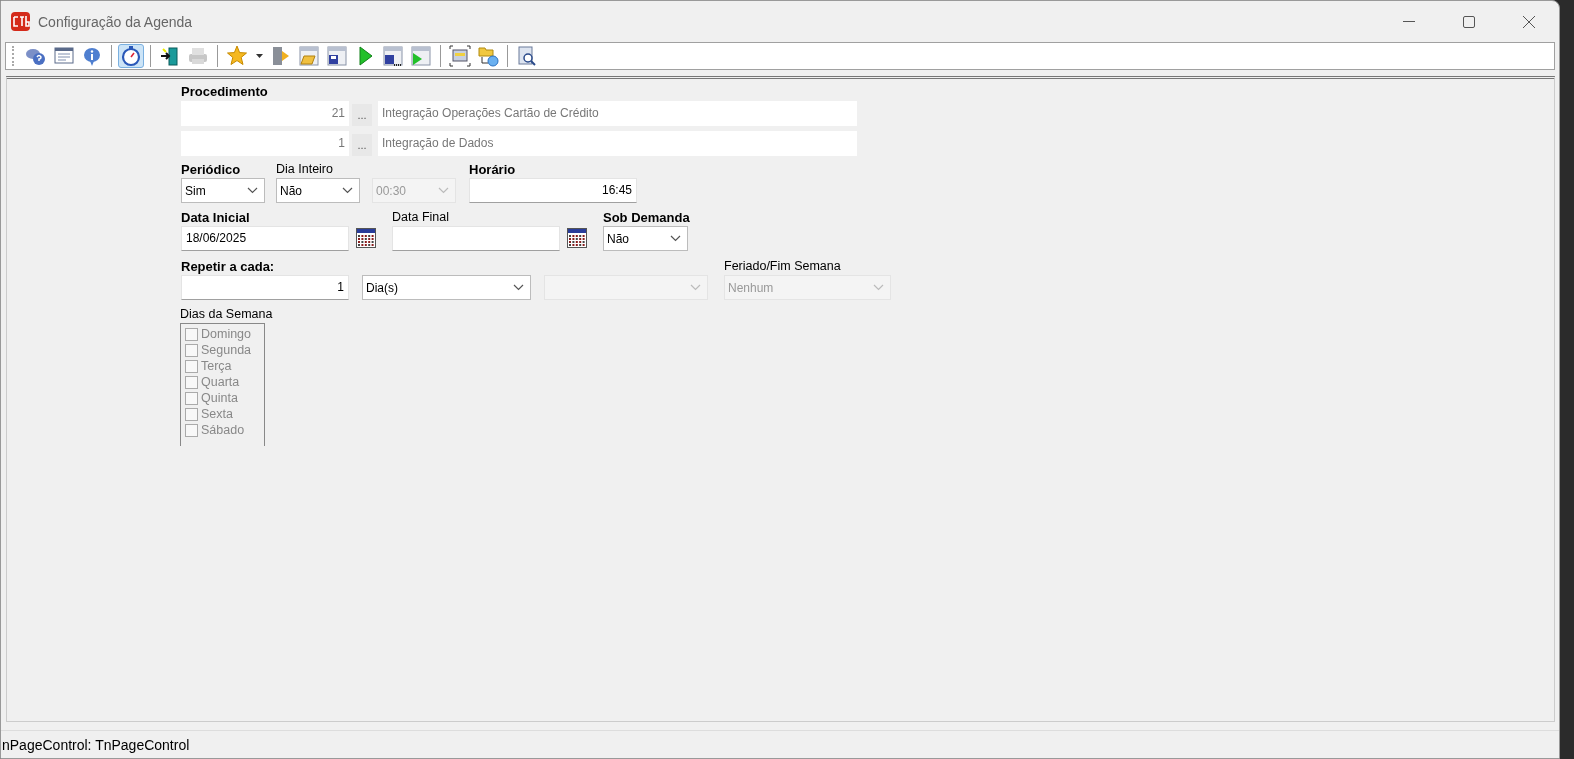  I want to click on field-label: Dia Inteiro, so click(305, 169).